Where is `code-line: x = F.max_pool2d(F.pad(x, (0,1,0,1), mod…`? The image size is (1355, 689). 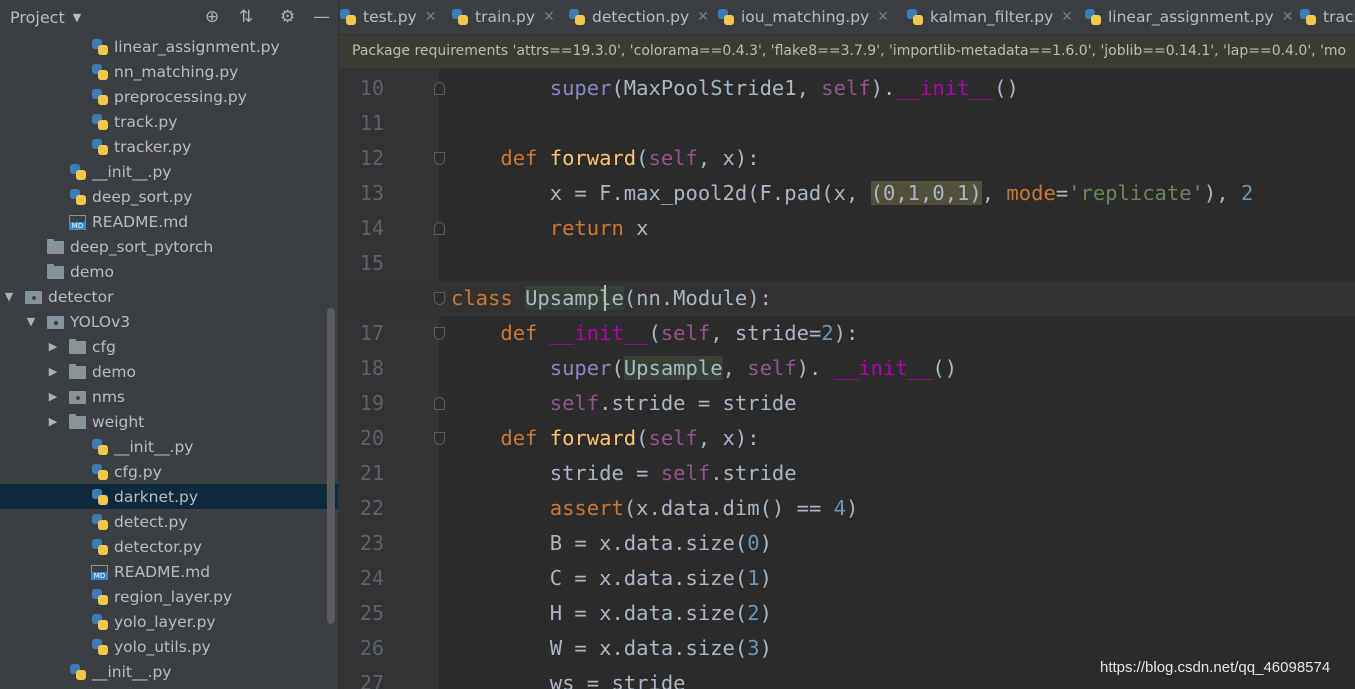
code-line: x = F.max_pool2d(F.pad(x, (0,1,0,1), mod… is located at coordinates (852, 193).